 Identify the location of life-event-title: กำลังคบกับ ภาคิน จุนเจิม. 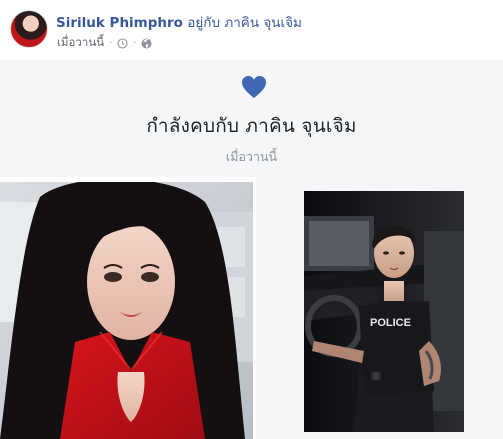
(251, 126).